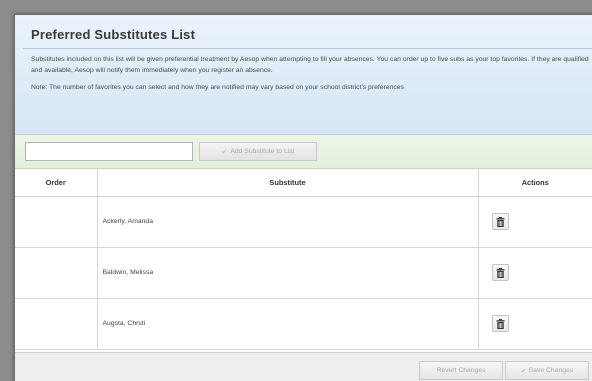 This screenshot has width=592, height=381. I want to click on page-title: Preferred Substitutes List, so click(307, 38).